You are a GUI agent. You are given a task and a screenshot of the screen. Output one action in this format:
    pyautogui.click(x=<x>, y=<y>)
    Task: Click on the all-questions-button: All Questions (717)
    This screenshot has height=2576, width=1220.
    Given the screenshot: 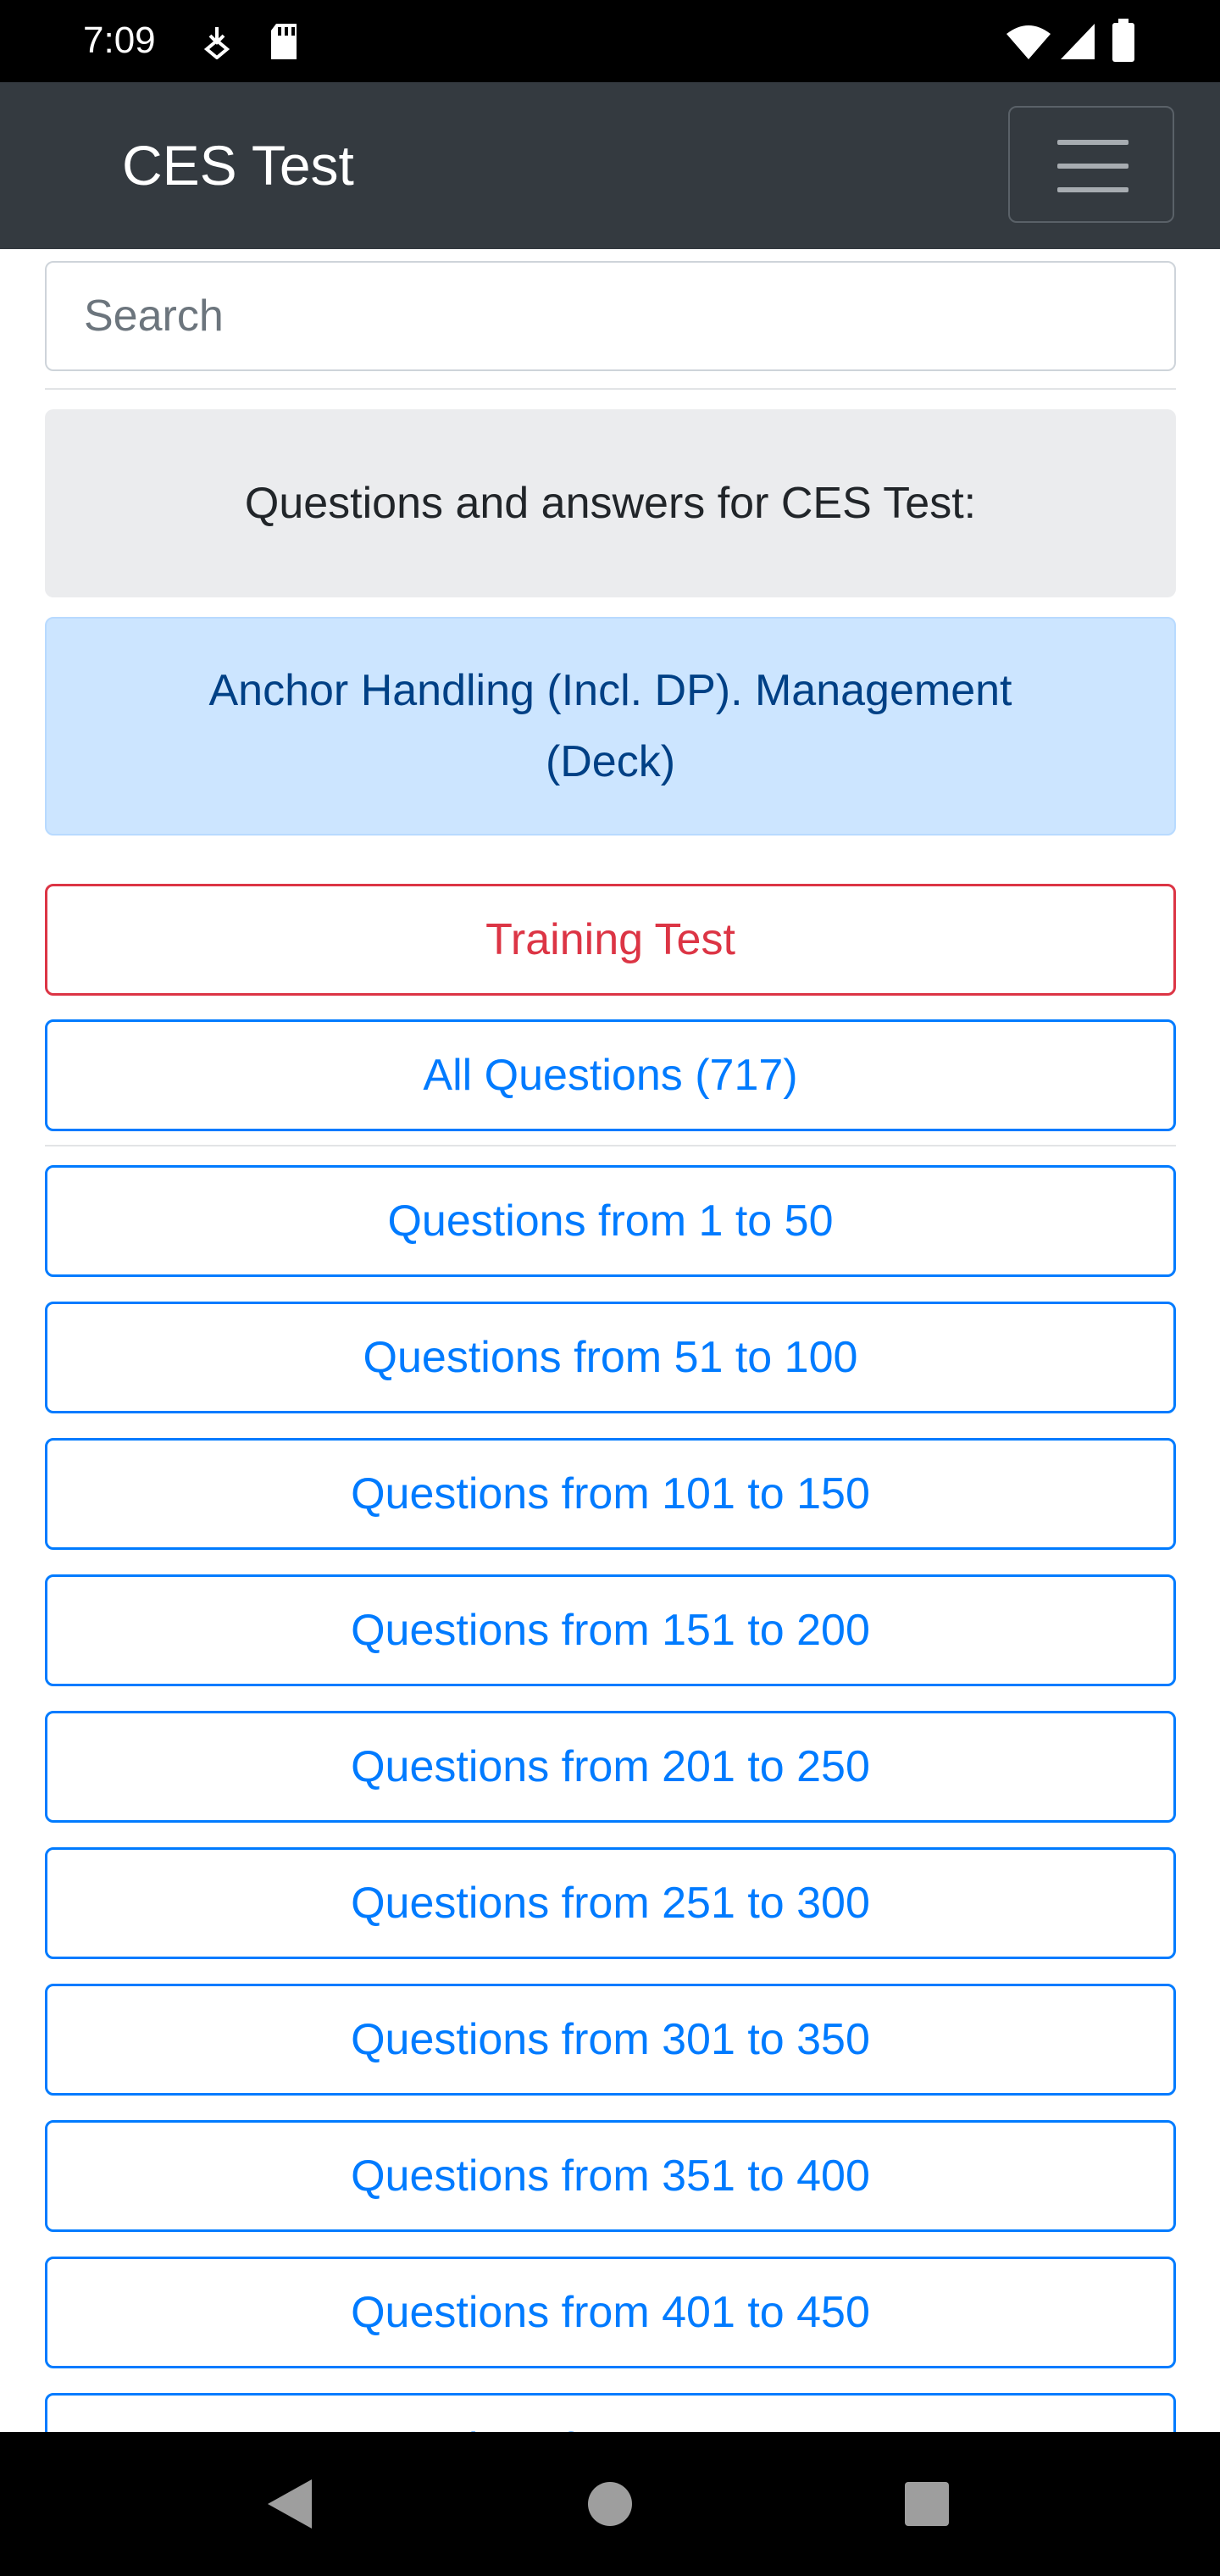 What is the action you would take?
    pyautogui.click(x=610, y=1075)
    